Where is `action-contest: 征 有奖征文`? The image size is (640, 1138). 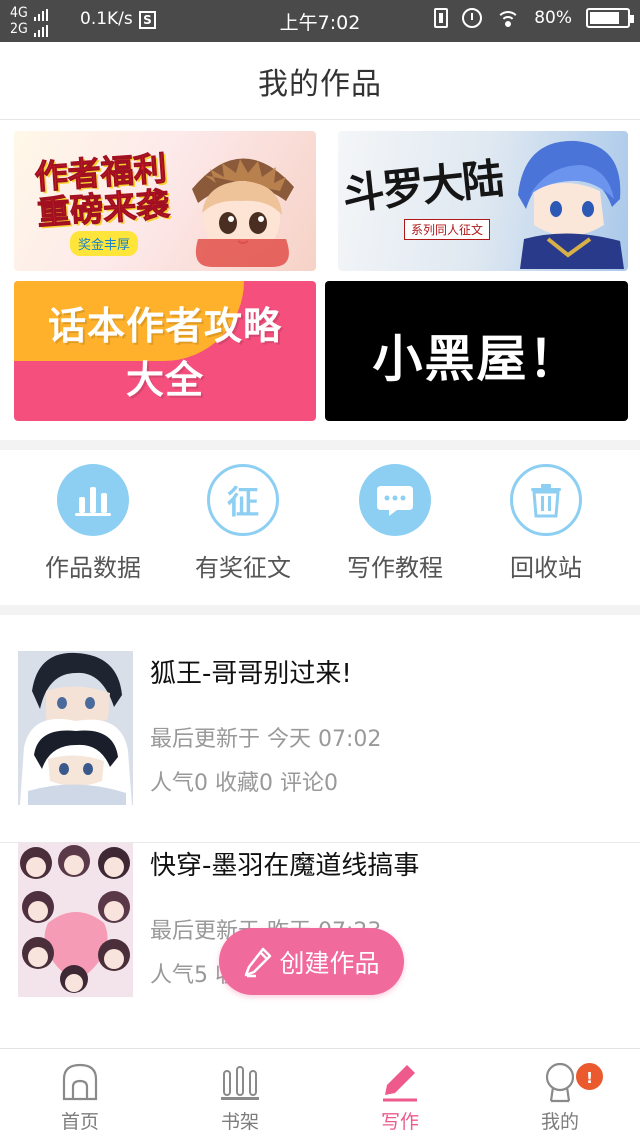 action-contest: 征 有奖征文 is located at coordinates (243, 523).